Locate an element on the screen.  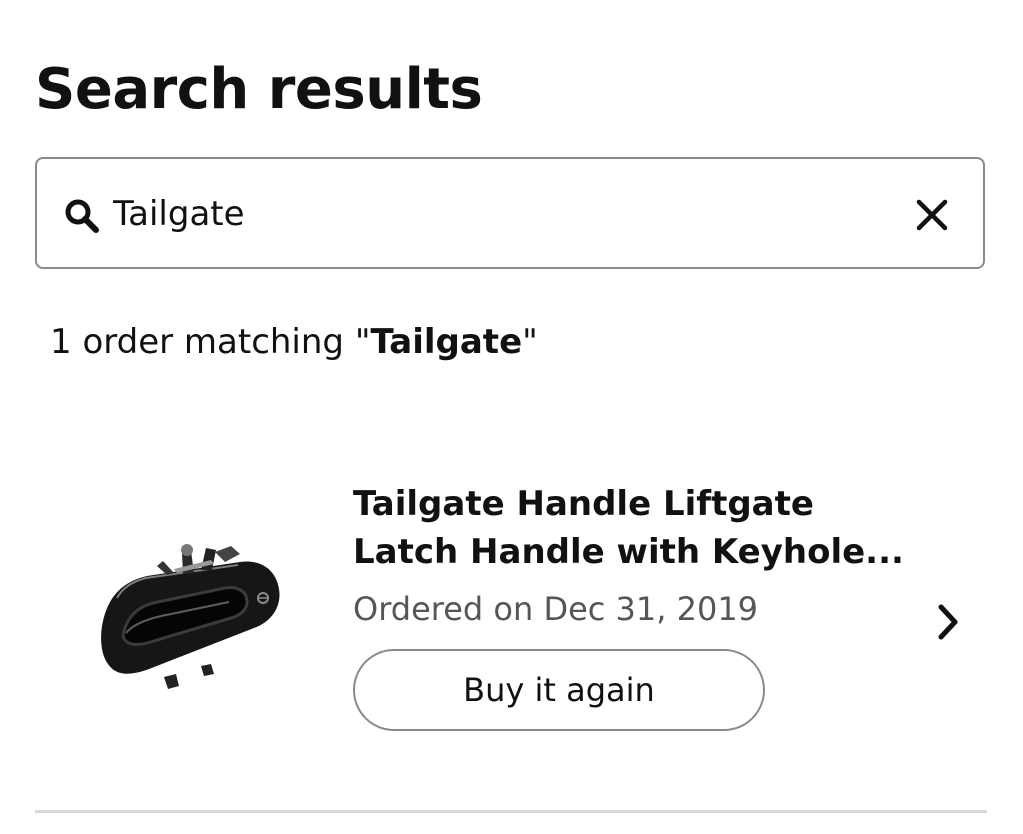
chevron-right-icon is located at coordinates (949, 622).